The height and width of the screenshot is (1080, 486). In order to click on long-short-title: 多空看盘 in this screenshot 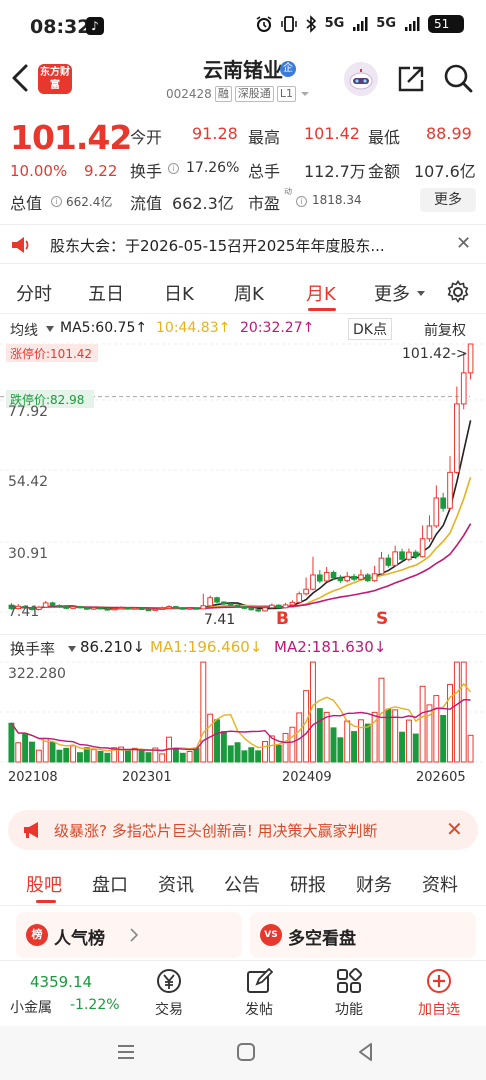, I will do `click(322, 939)`.